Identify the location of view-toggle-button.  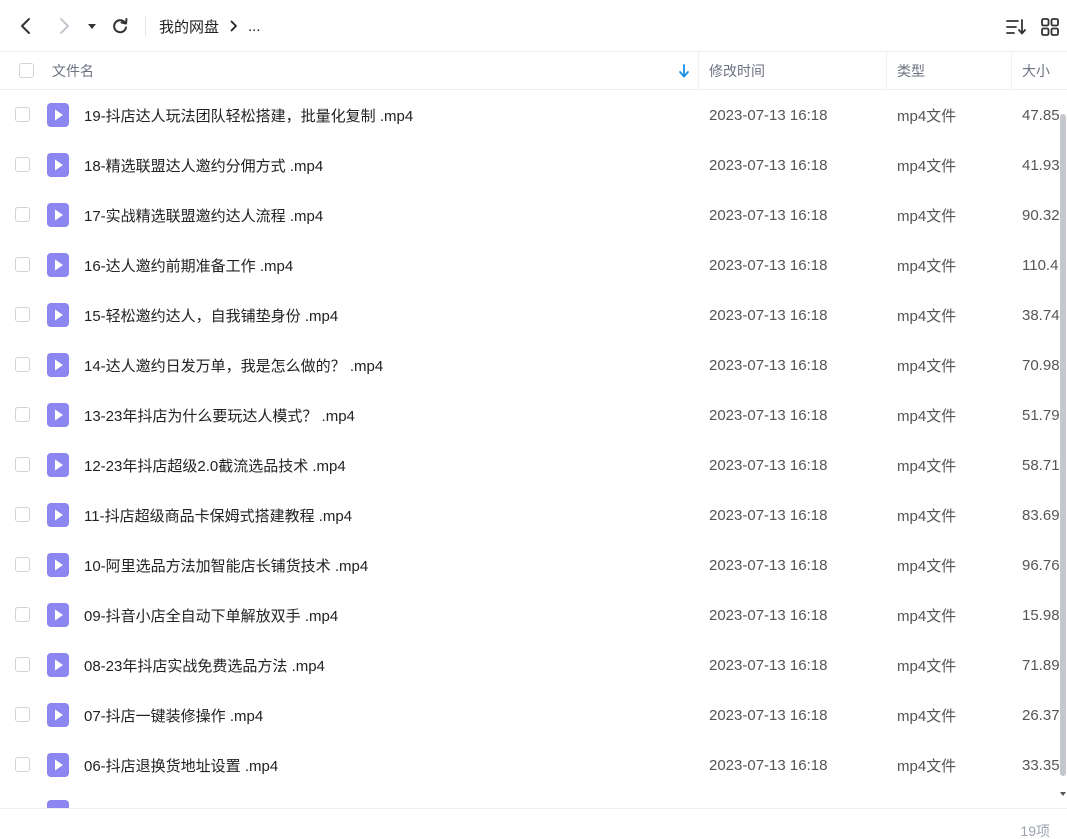
(1050, 27).